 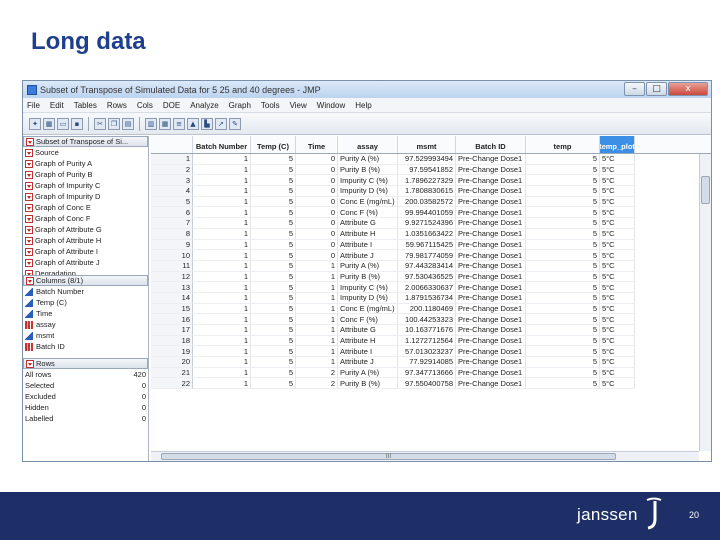 I want to click on table-cell: 97.529993494, so click(x=427, y=159).